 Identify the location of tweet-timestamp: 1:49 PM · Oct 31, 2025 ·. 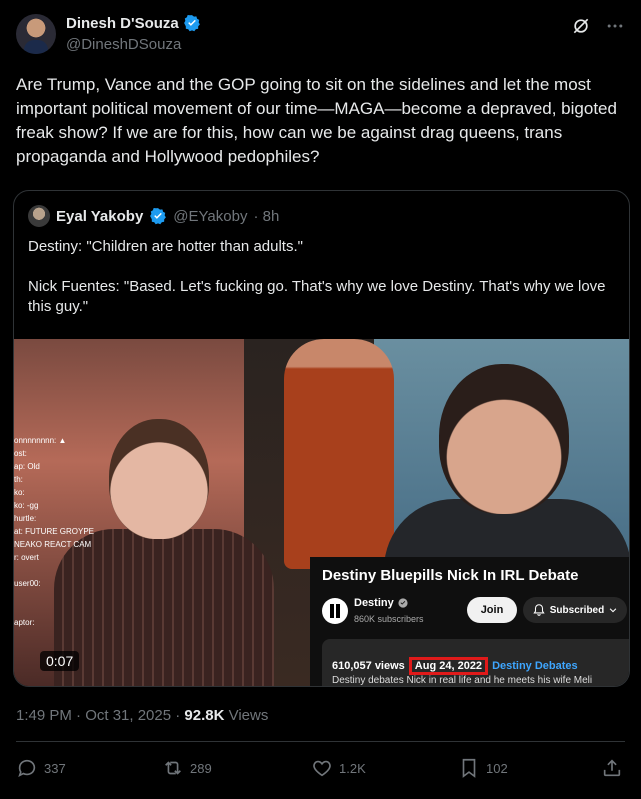
(100, 715).